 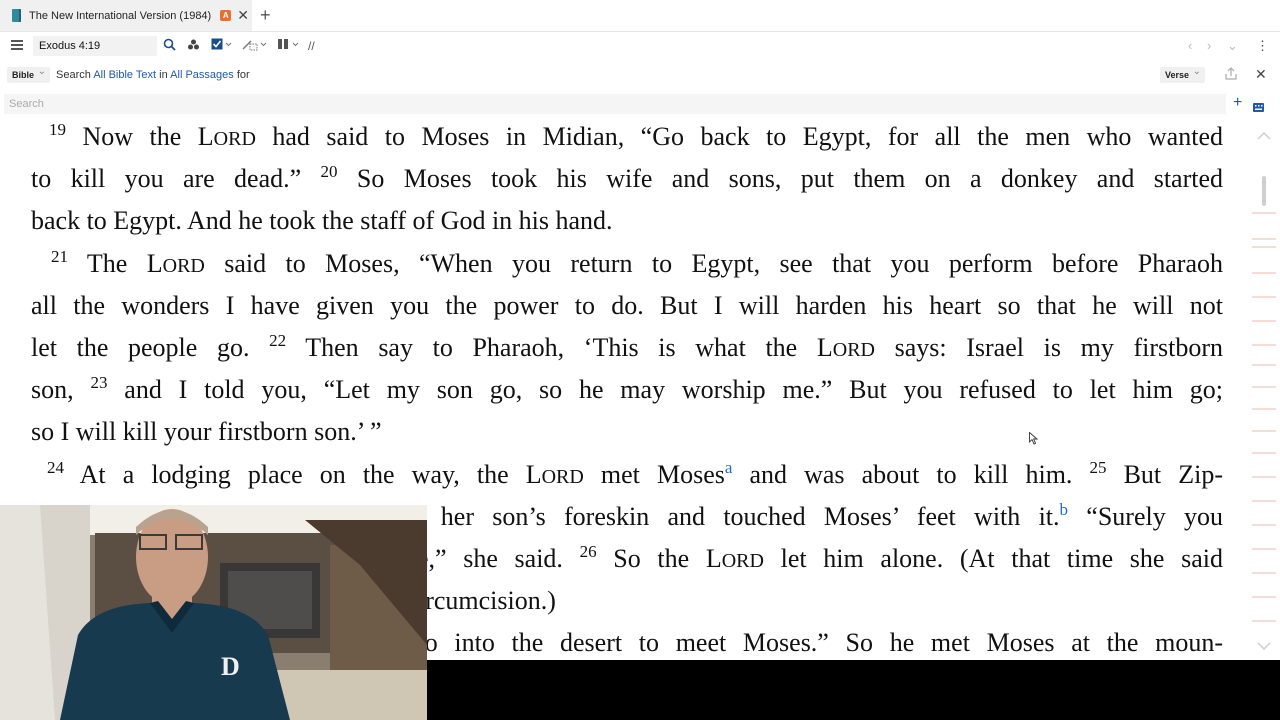 I want to click on highlight-icon, so click(x=255, y=46).